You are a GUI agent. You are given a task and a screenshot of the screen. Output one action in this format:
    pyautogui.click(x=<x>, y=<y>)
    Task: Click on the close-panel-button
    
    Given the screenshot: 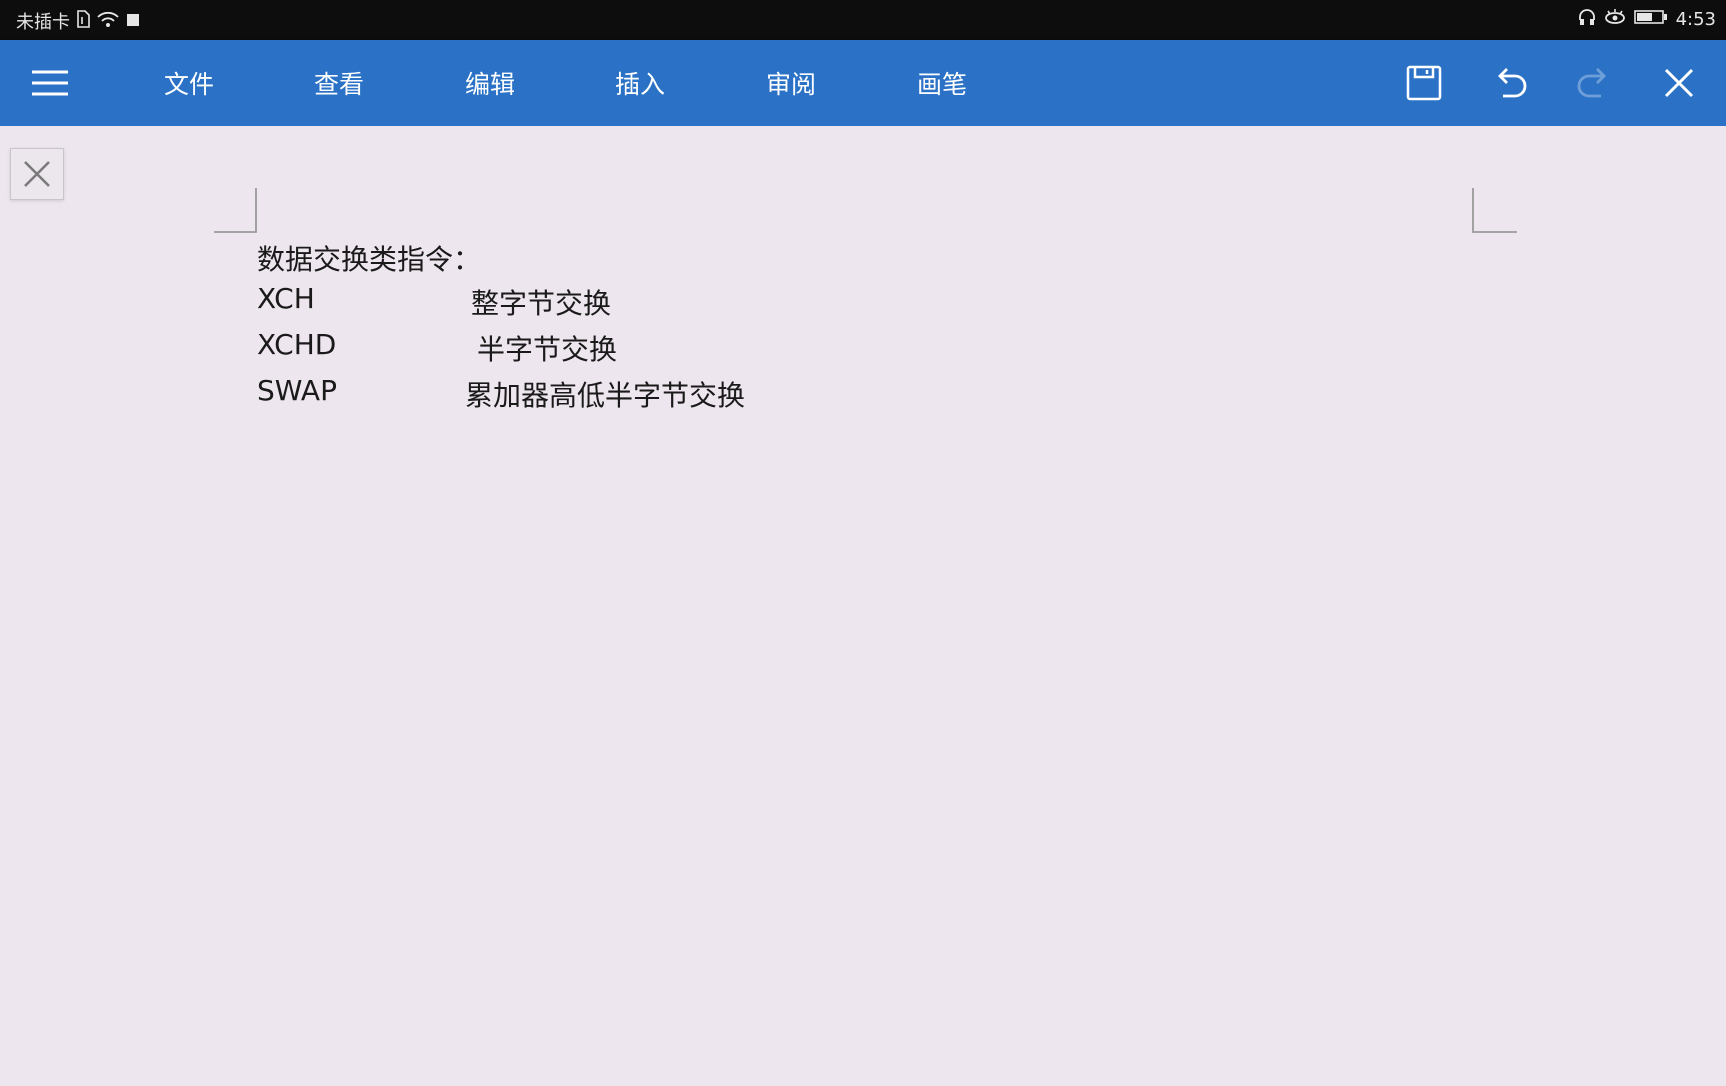 What is the action you would take?
    pyautogui.click(x=37, y=174)
    